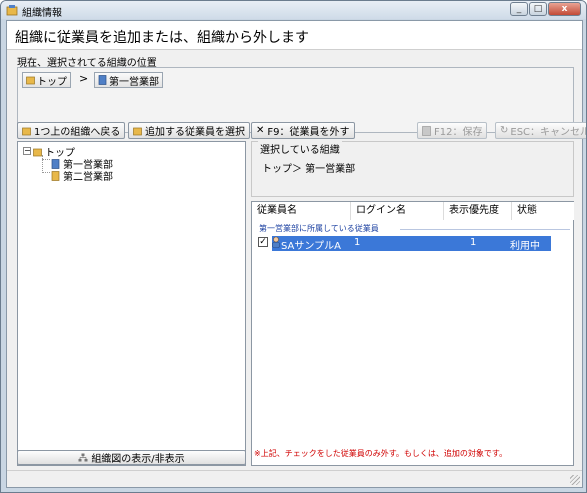 The width and height of the screenshot is (587, 493). I want to click on breadcrumb-top: トップ, so click(46, 80).